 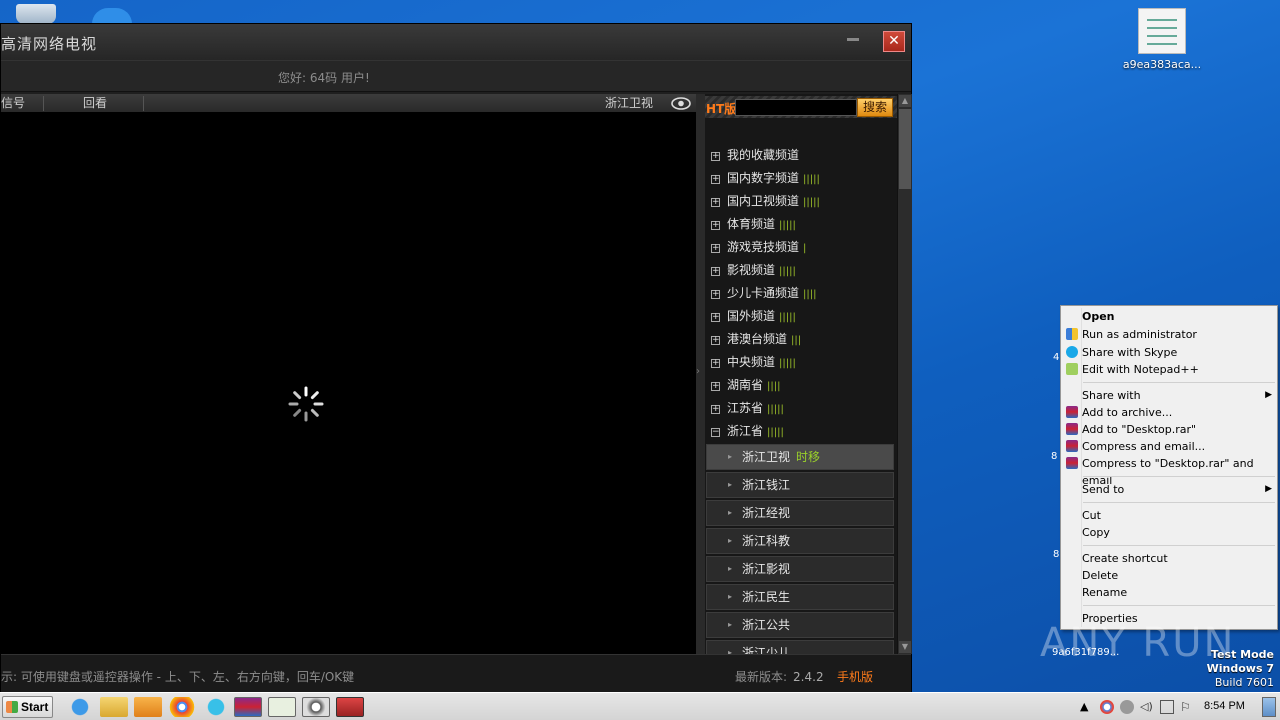 I want to click on chrome-tray-icon, so click(x=1107, y=707).